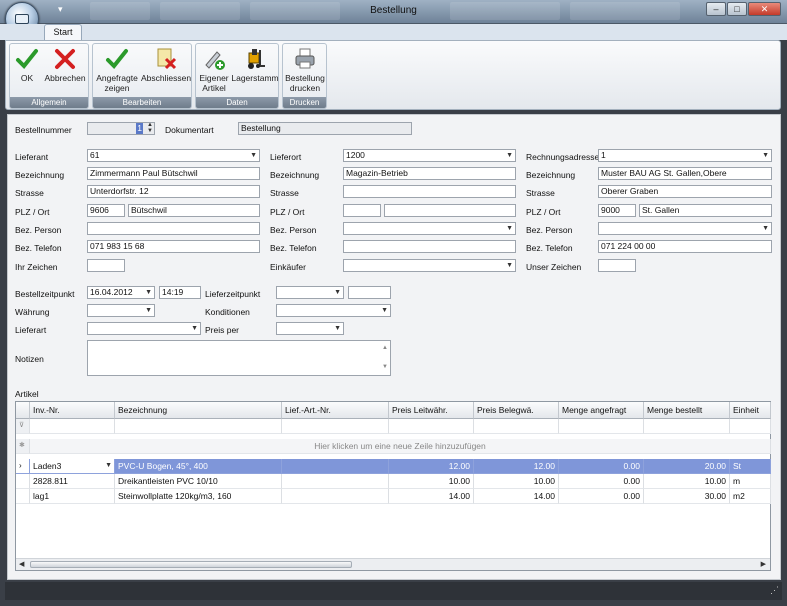 The width and height of the screenshot is (787, 606). I want to click on cell-preis-leitwaehr: 12.00, so click(431, 466).